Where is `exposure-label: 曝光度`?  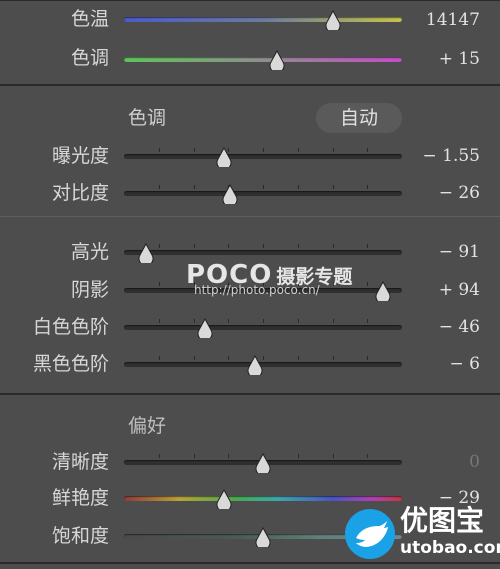
exposure-label: 曝光度 is located at coordinates (80, 156).